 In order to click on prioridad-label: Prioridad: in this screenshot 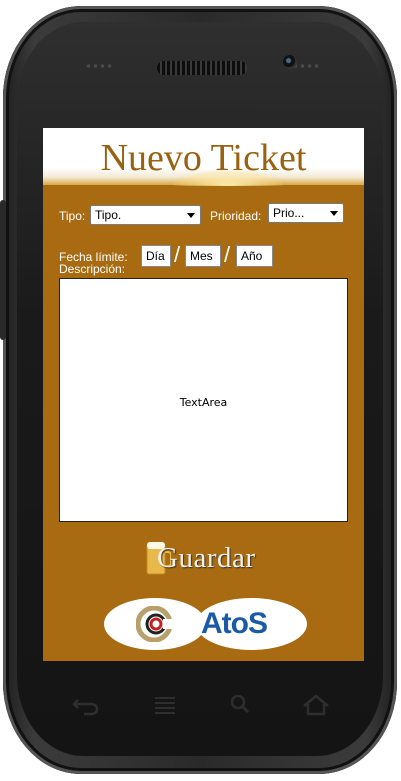, I will do `click(236, 216)`.